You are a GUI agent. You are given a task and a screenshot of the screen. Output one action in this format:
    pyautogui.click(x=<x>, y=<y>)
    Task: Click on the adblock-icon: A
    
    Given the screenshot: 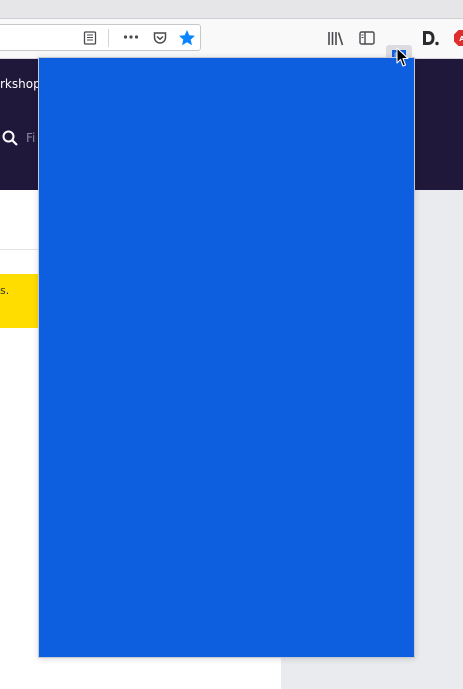 What is the action you would take?
    pyautogui.click(x=458, y=38)
    